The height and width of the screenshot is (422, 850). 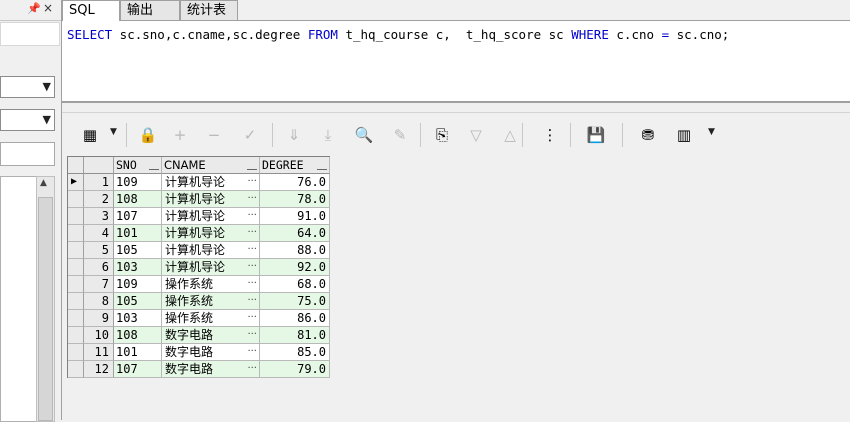 I want to click on grid-view-icon: ▦, so click(x=90, y=135).